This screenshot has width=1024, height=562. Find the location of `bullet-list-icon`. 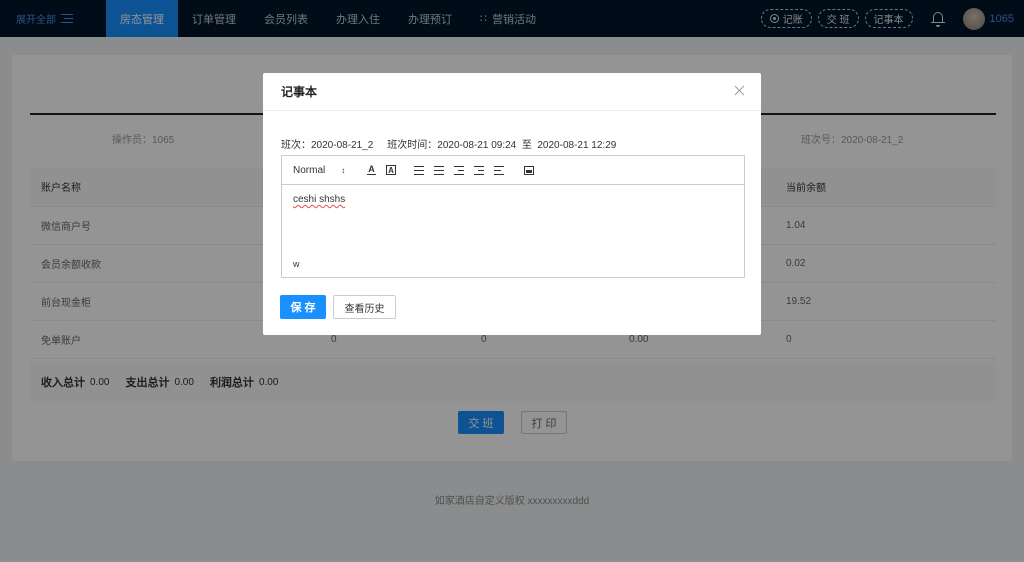

bullet-list-icon is located at coordinates (439, 170).